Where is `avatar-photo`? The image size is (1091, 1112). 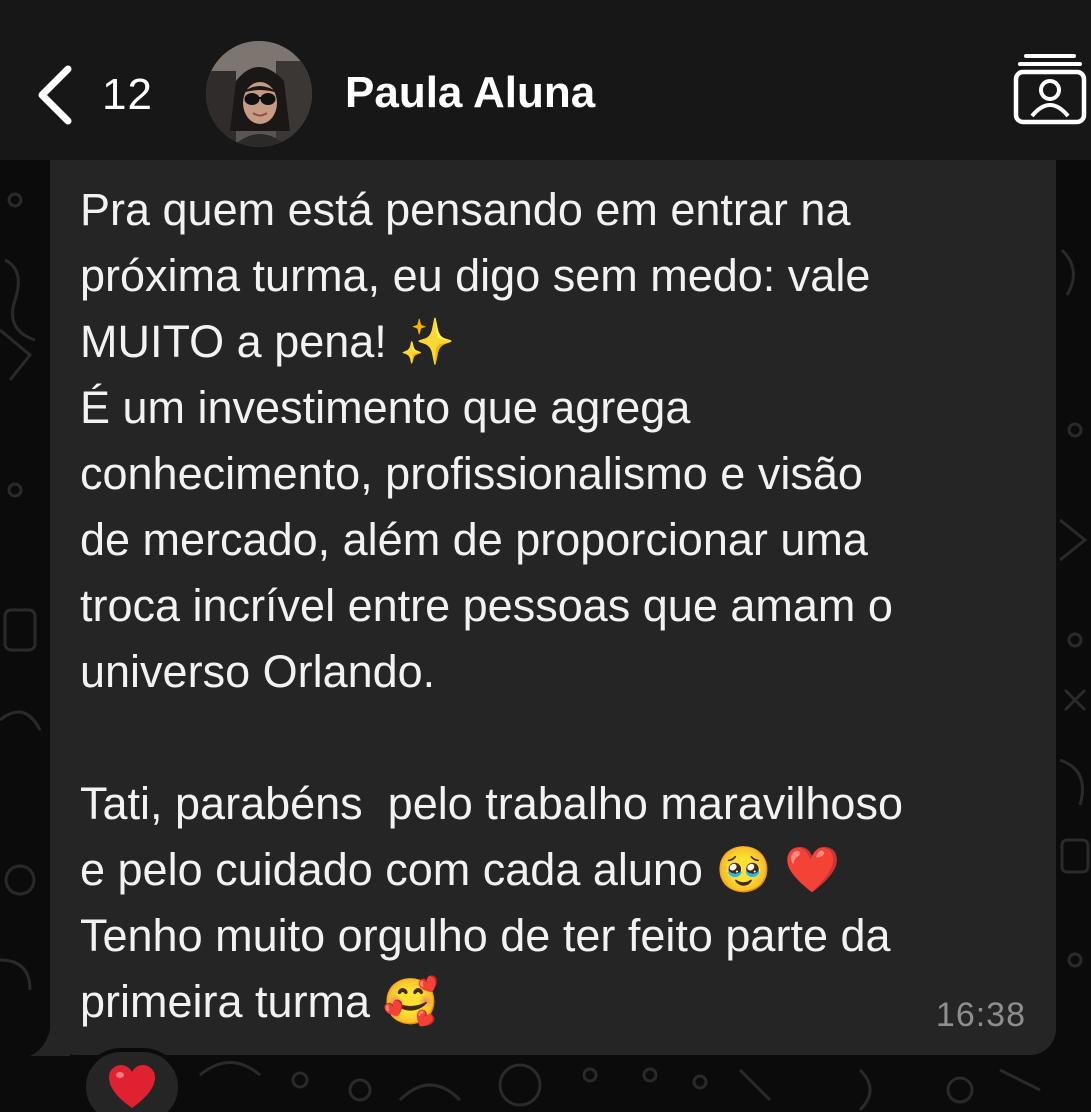 avatar-photo is located at coordinates (259, 94).